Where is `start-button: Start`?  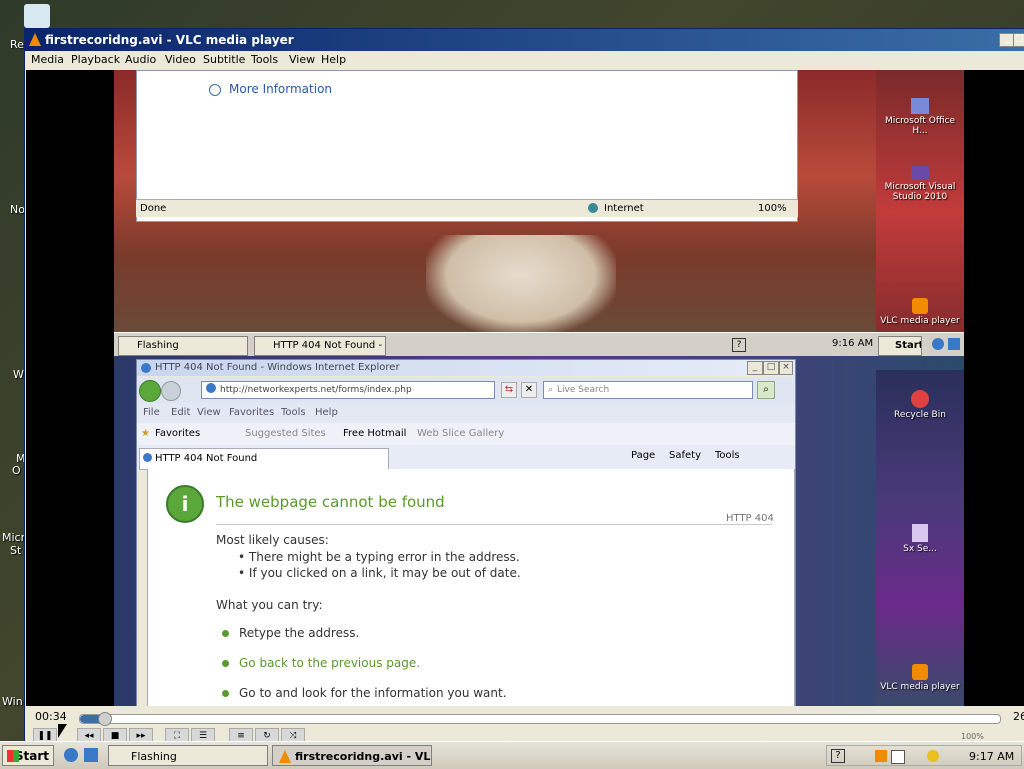 start-button: Start is located at coordinates (28, 755).